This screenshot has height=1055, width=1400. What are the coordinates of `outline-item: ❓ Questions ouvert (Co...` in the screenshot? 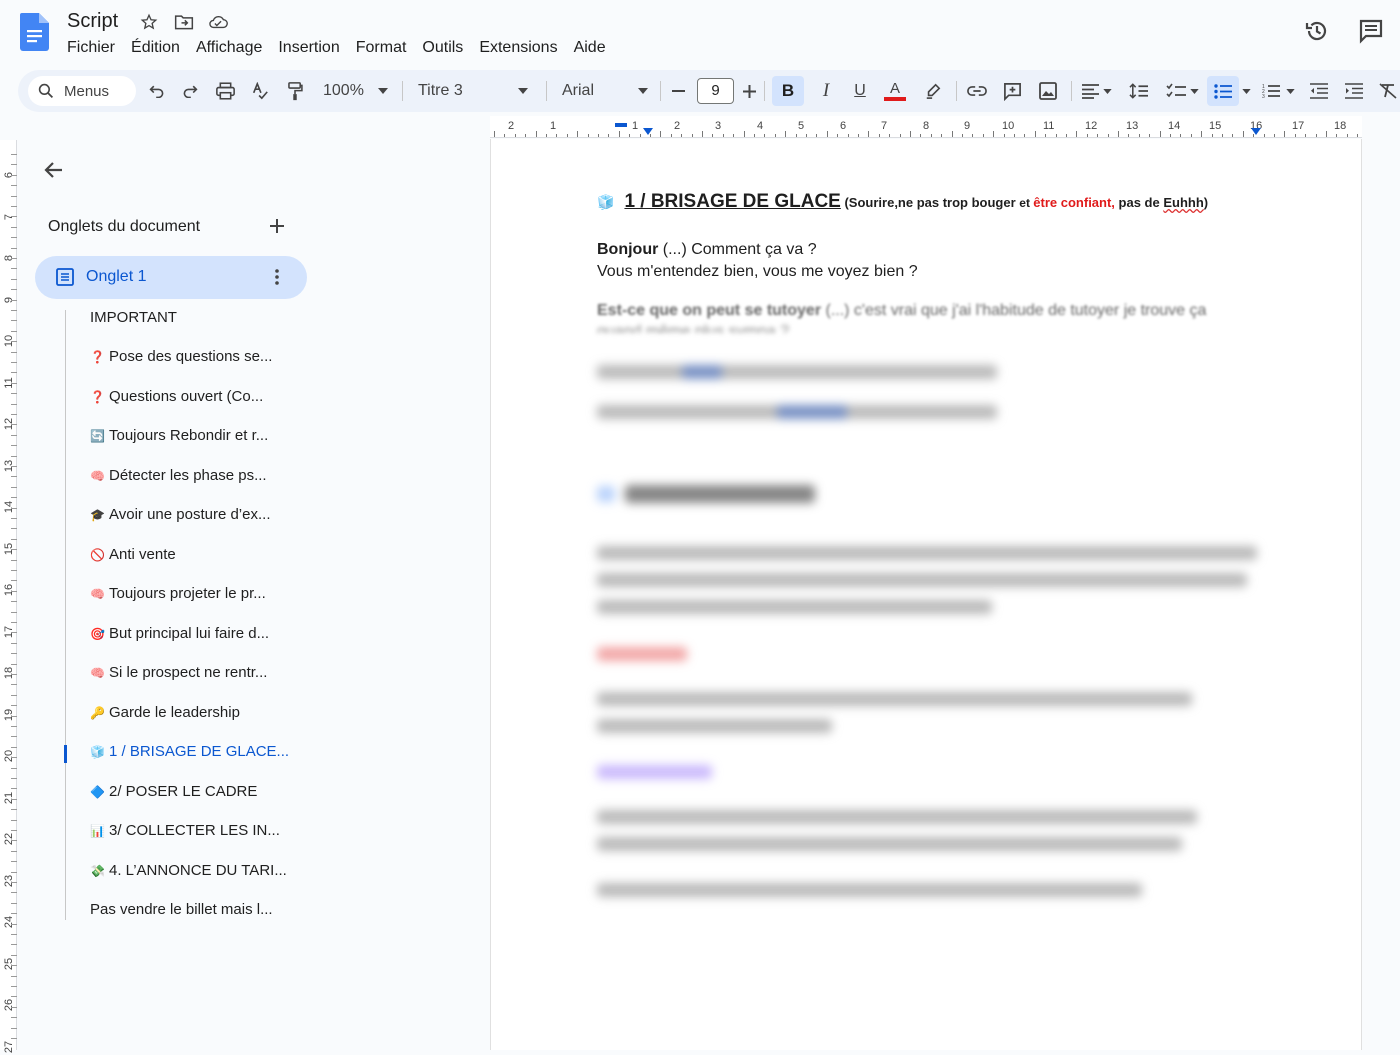 It's located at (176, 396).